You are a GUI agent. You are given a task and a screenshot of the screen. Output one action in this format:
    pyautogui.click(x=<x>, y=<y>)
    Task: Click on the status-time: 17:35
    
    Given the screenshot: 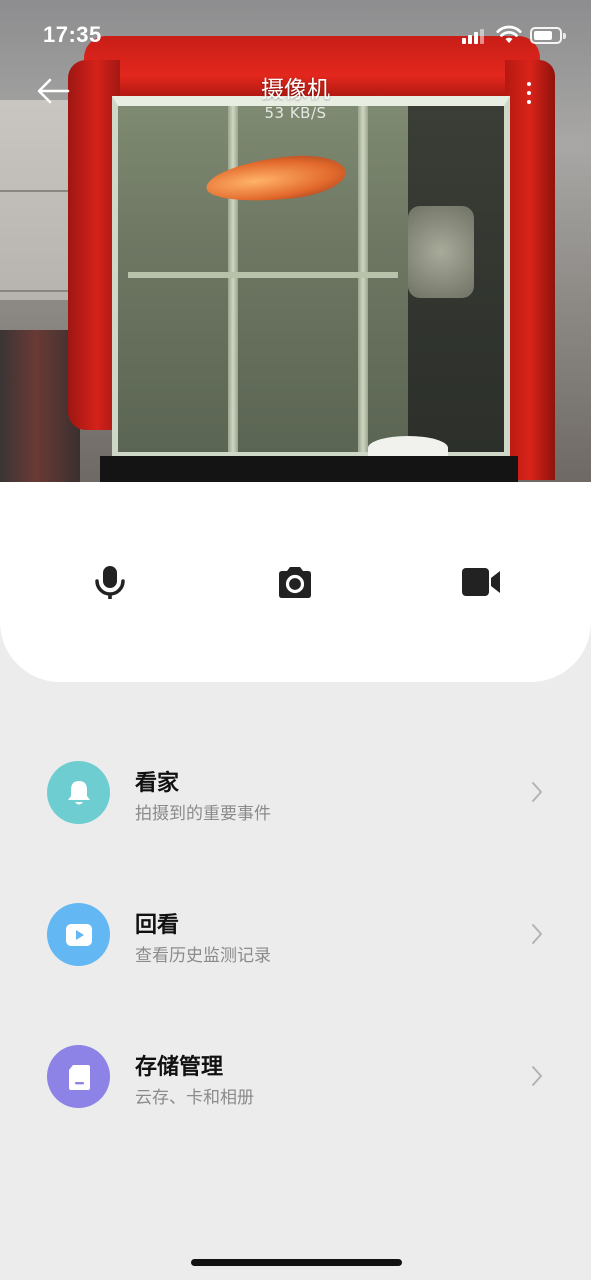 What is the action you would take?
    pyautogui.click(x=72, y=34)
    